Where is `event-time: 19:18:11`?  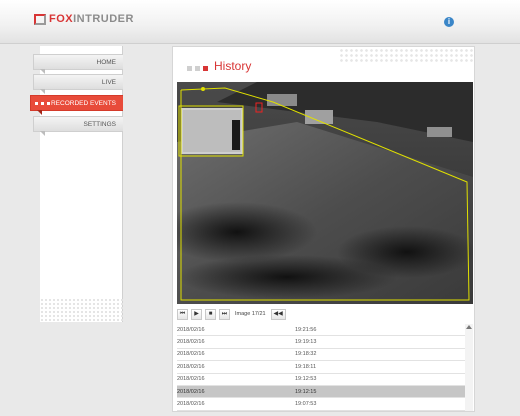 event-time: 19:18:11 is located at coordinates (306, 366).